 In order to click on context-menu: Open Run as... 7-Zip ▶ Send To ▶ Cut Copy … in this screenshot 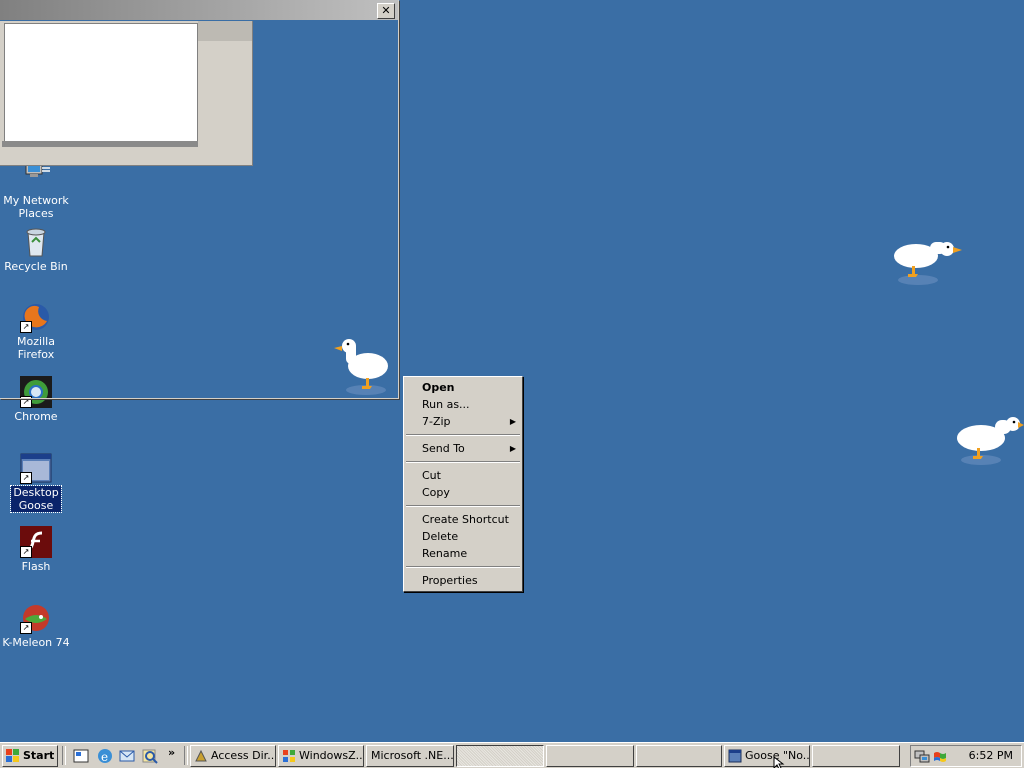, I will do `click(463, 484)`.